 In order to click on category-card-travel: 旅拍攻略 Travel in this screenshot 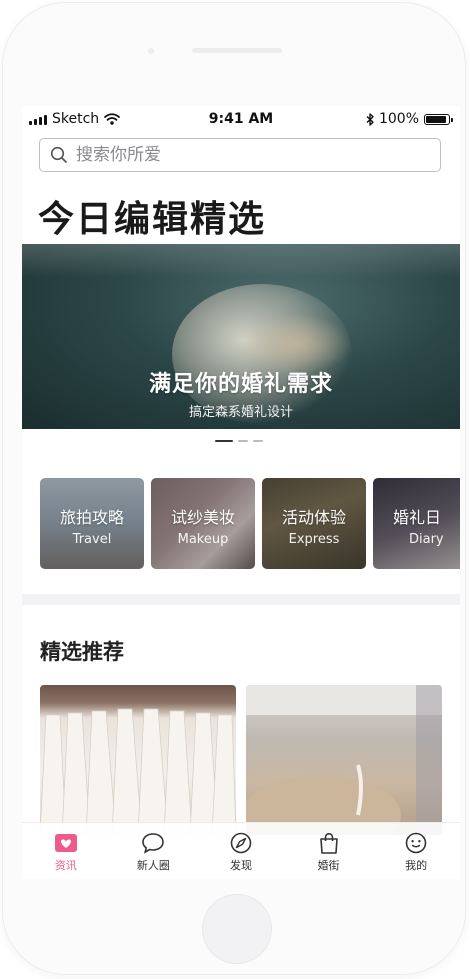, I will do `click(92, 523)`.